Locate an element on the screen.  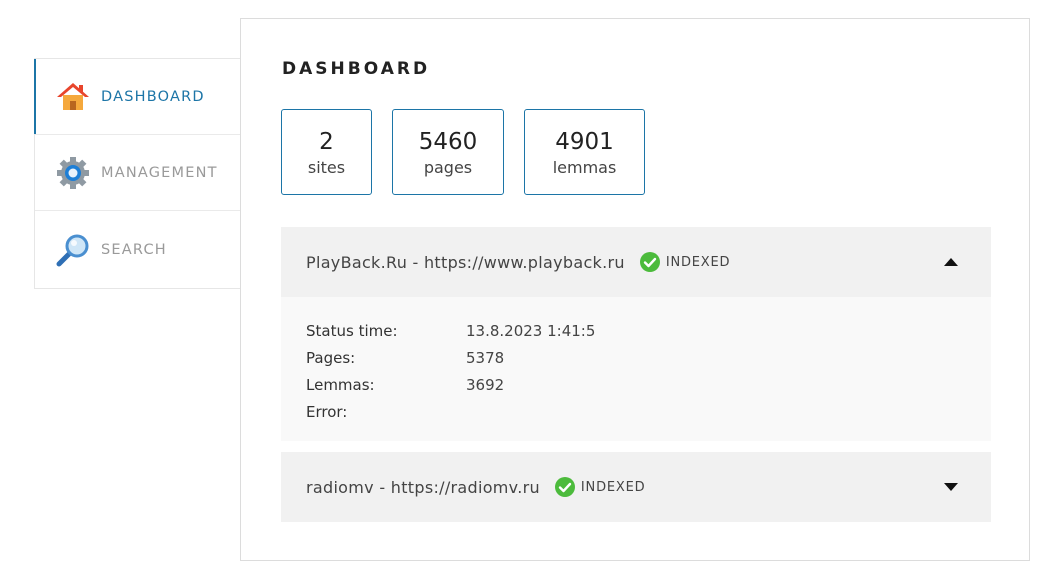
detail-row-lemmas: Lemmas: 3692 is located at coordinates (636, 384).